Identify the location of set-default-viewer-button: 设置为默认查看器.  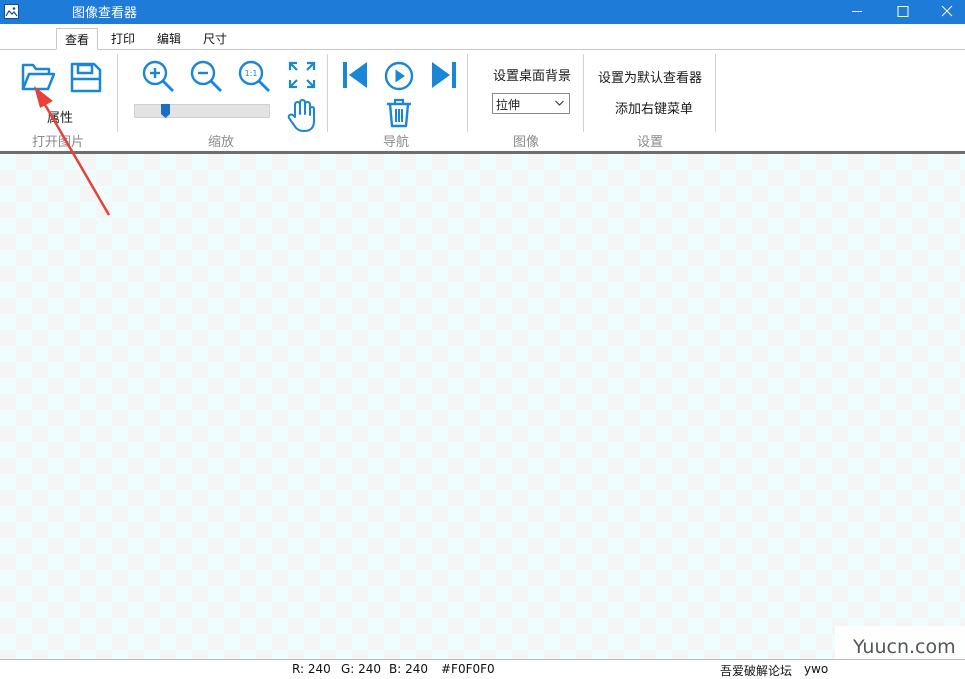
(650, 76).